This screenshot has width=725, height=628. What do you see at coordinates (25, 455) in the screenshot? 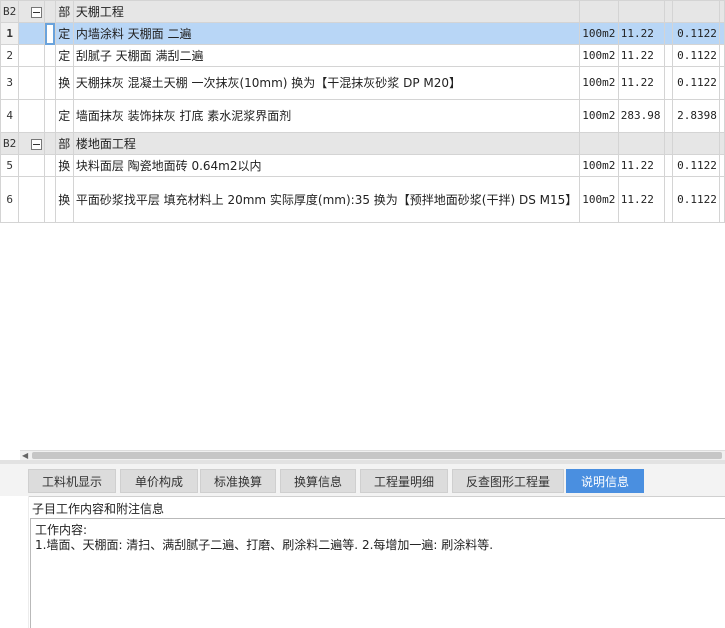
I see `arrow-left-icon: ◀` at bounding box center [25, 455].